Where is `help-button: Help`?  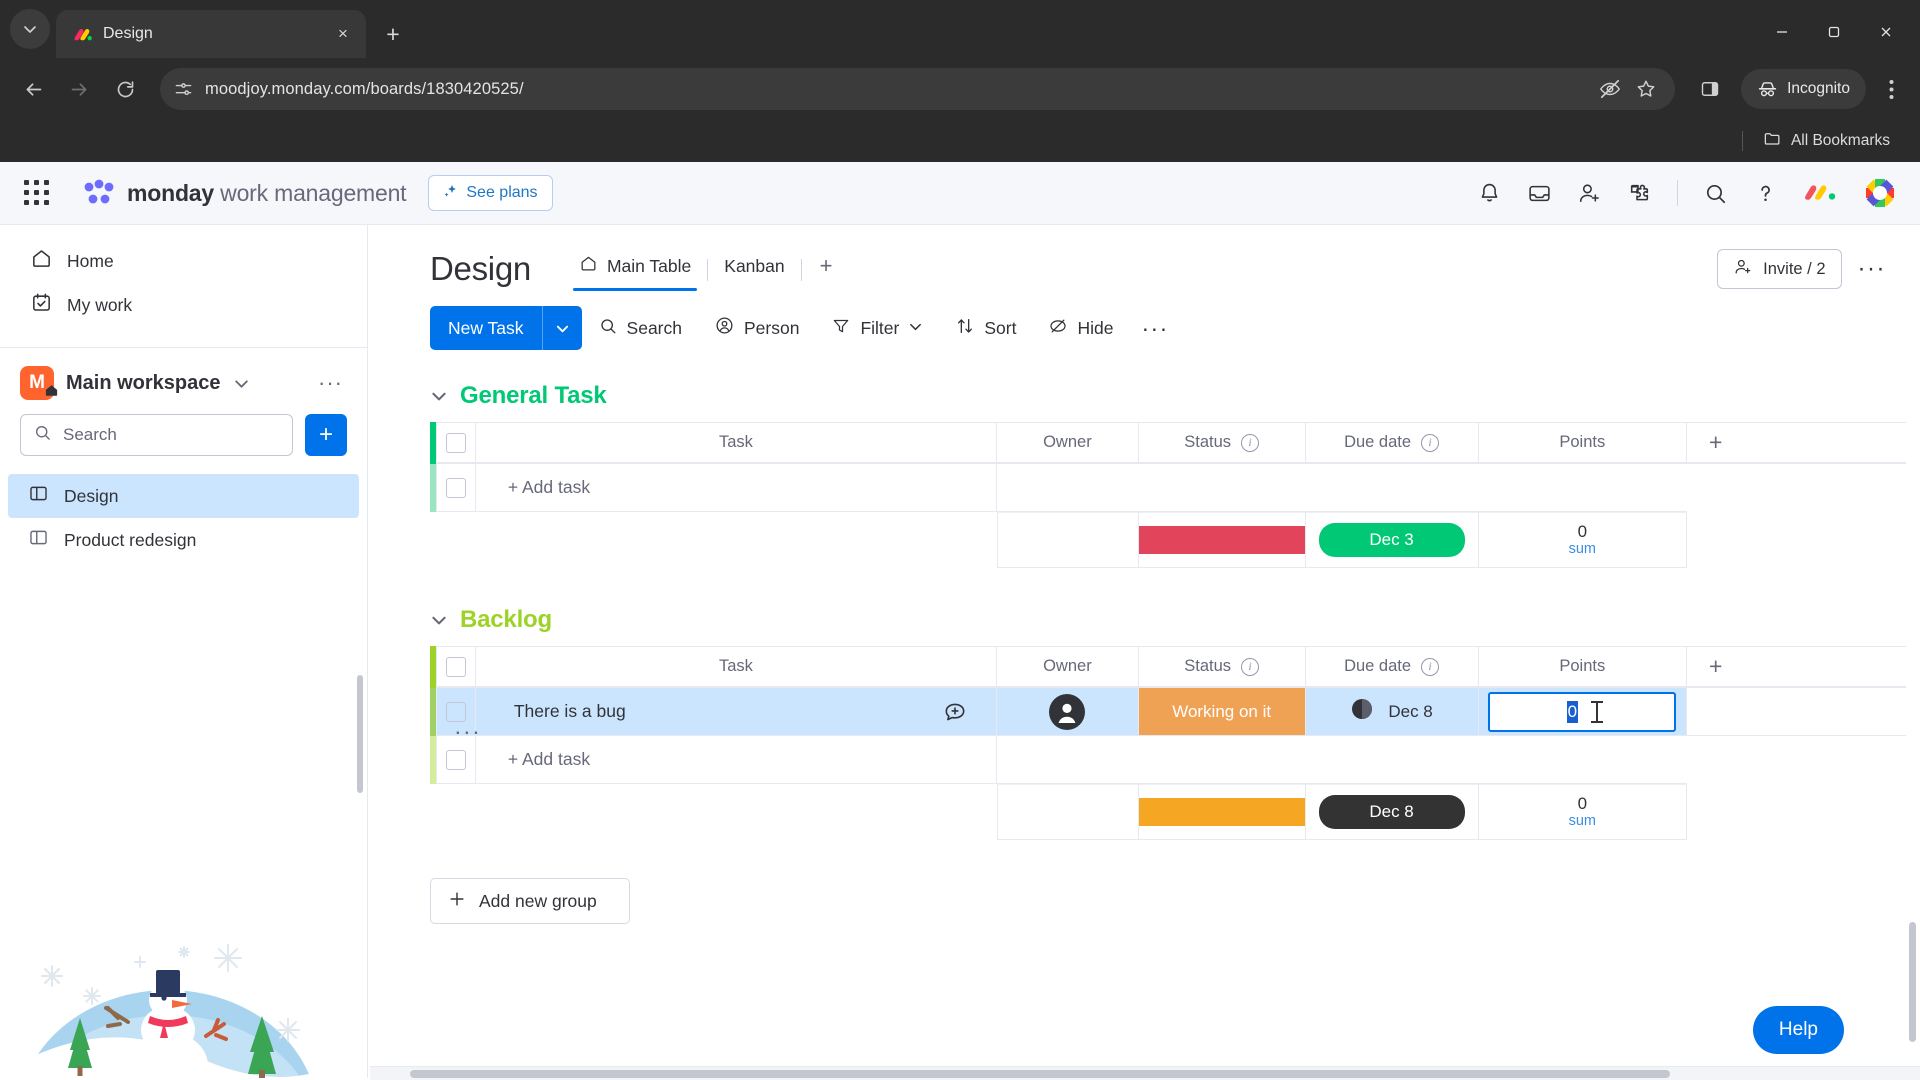 help-button: Help is located at coordinates (1798, 1030).